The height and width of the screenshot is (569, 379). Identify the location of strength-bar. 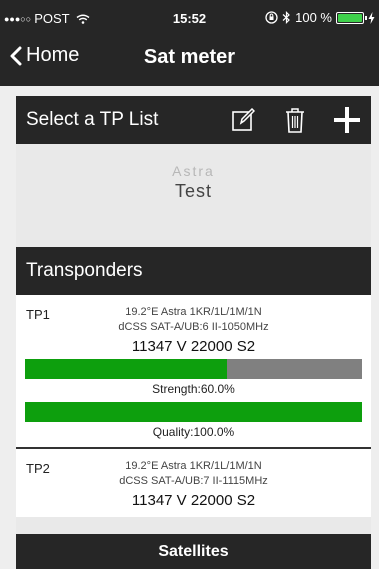
(193, 369).